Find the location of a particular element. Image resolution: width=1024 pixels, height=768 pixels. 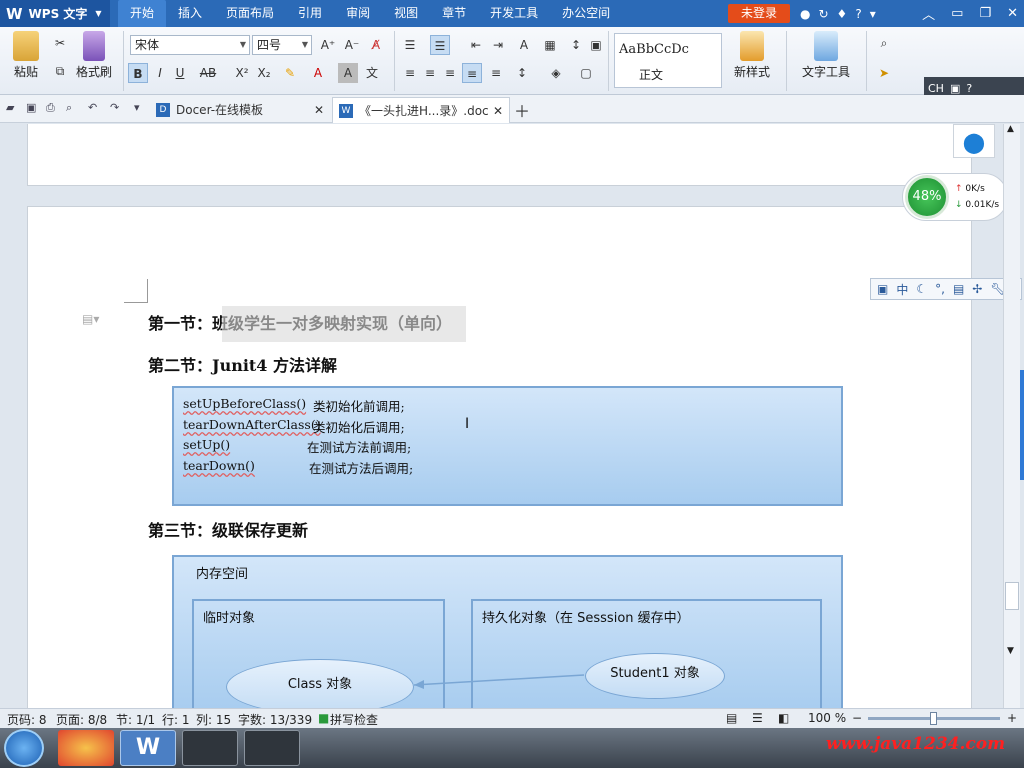

zoom-level: 100 % is located at coordinates (827, 718).